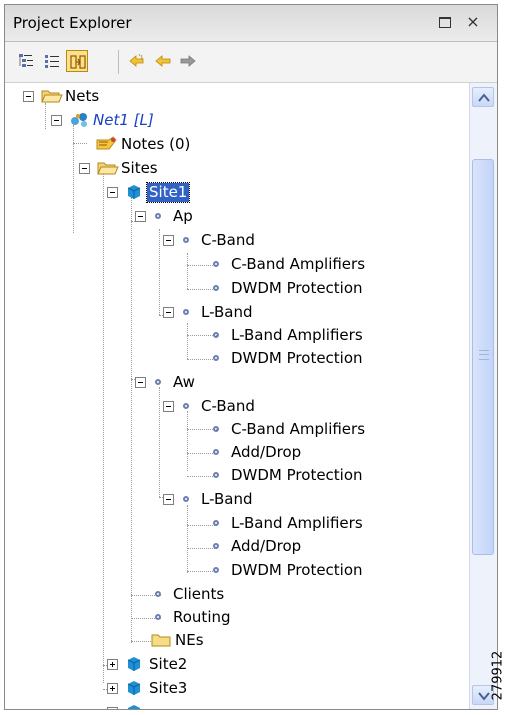 This screenshot has width=521, height=715. I want to click on network-icon, so click(80, 123).